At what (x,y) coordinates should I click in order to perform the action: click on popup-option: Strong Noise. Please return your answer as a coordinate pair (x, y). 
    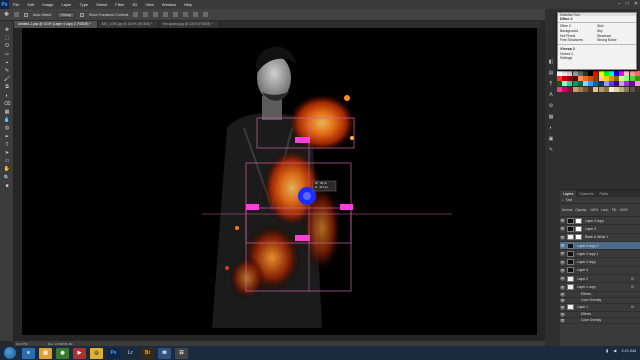
    Looking at the image, I should click on (615, 40).